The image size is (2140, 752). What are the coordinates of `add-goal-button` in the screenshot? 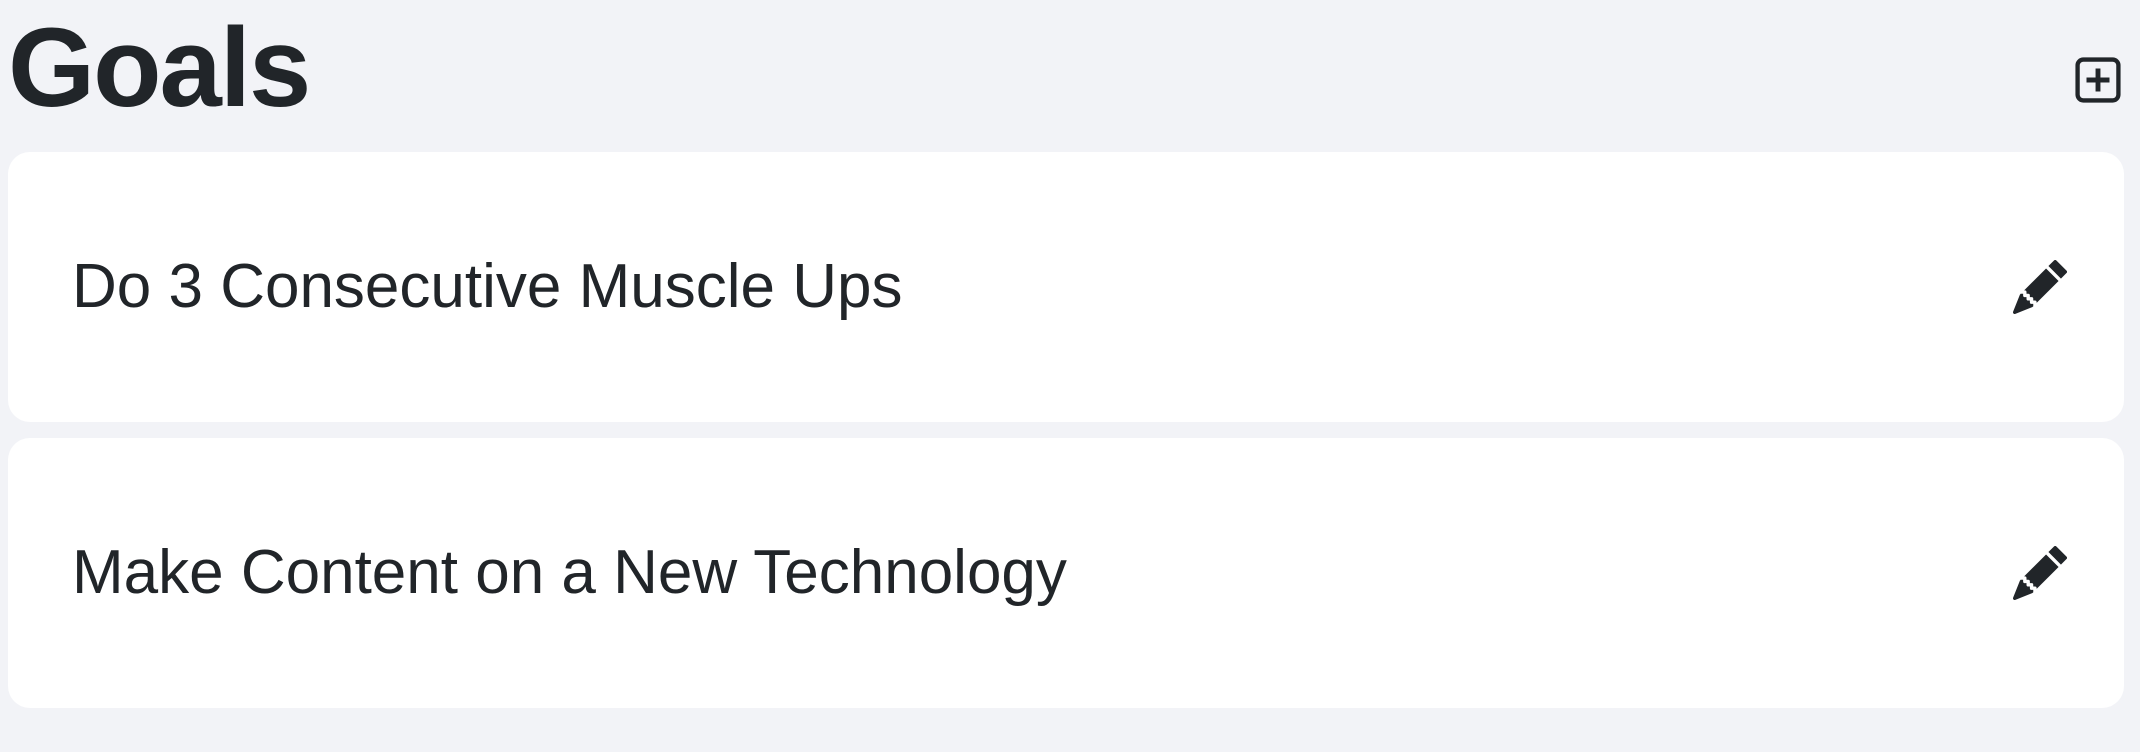 It's located at (2098, 80).